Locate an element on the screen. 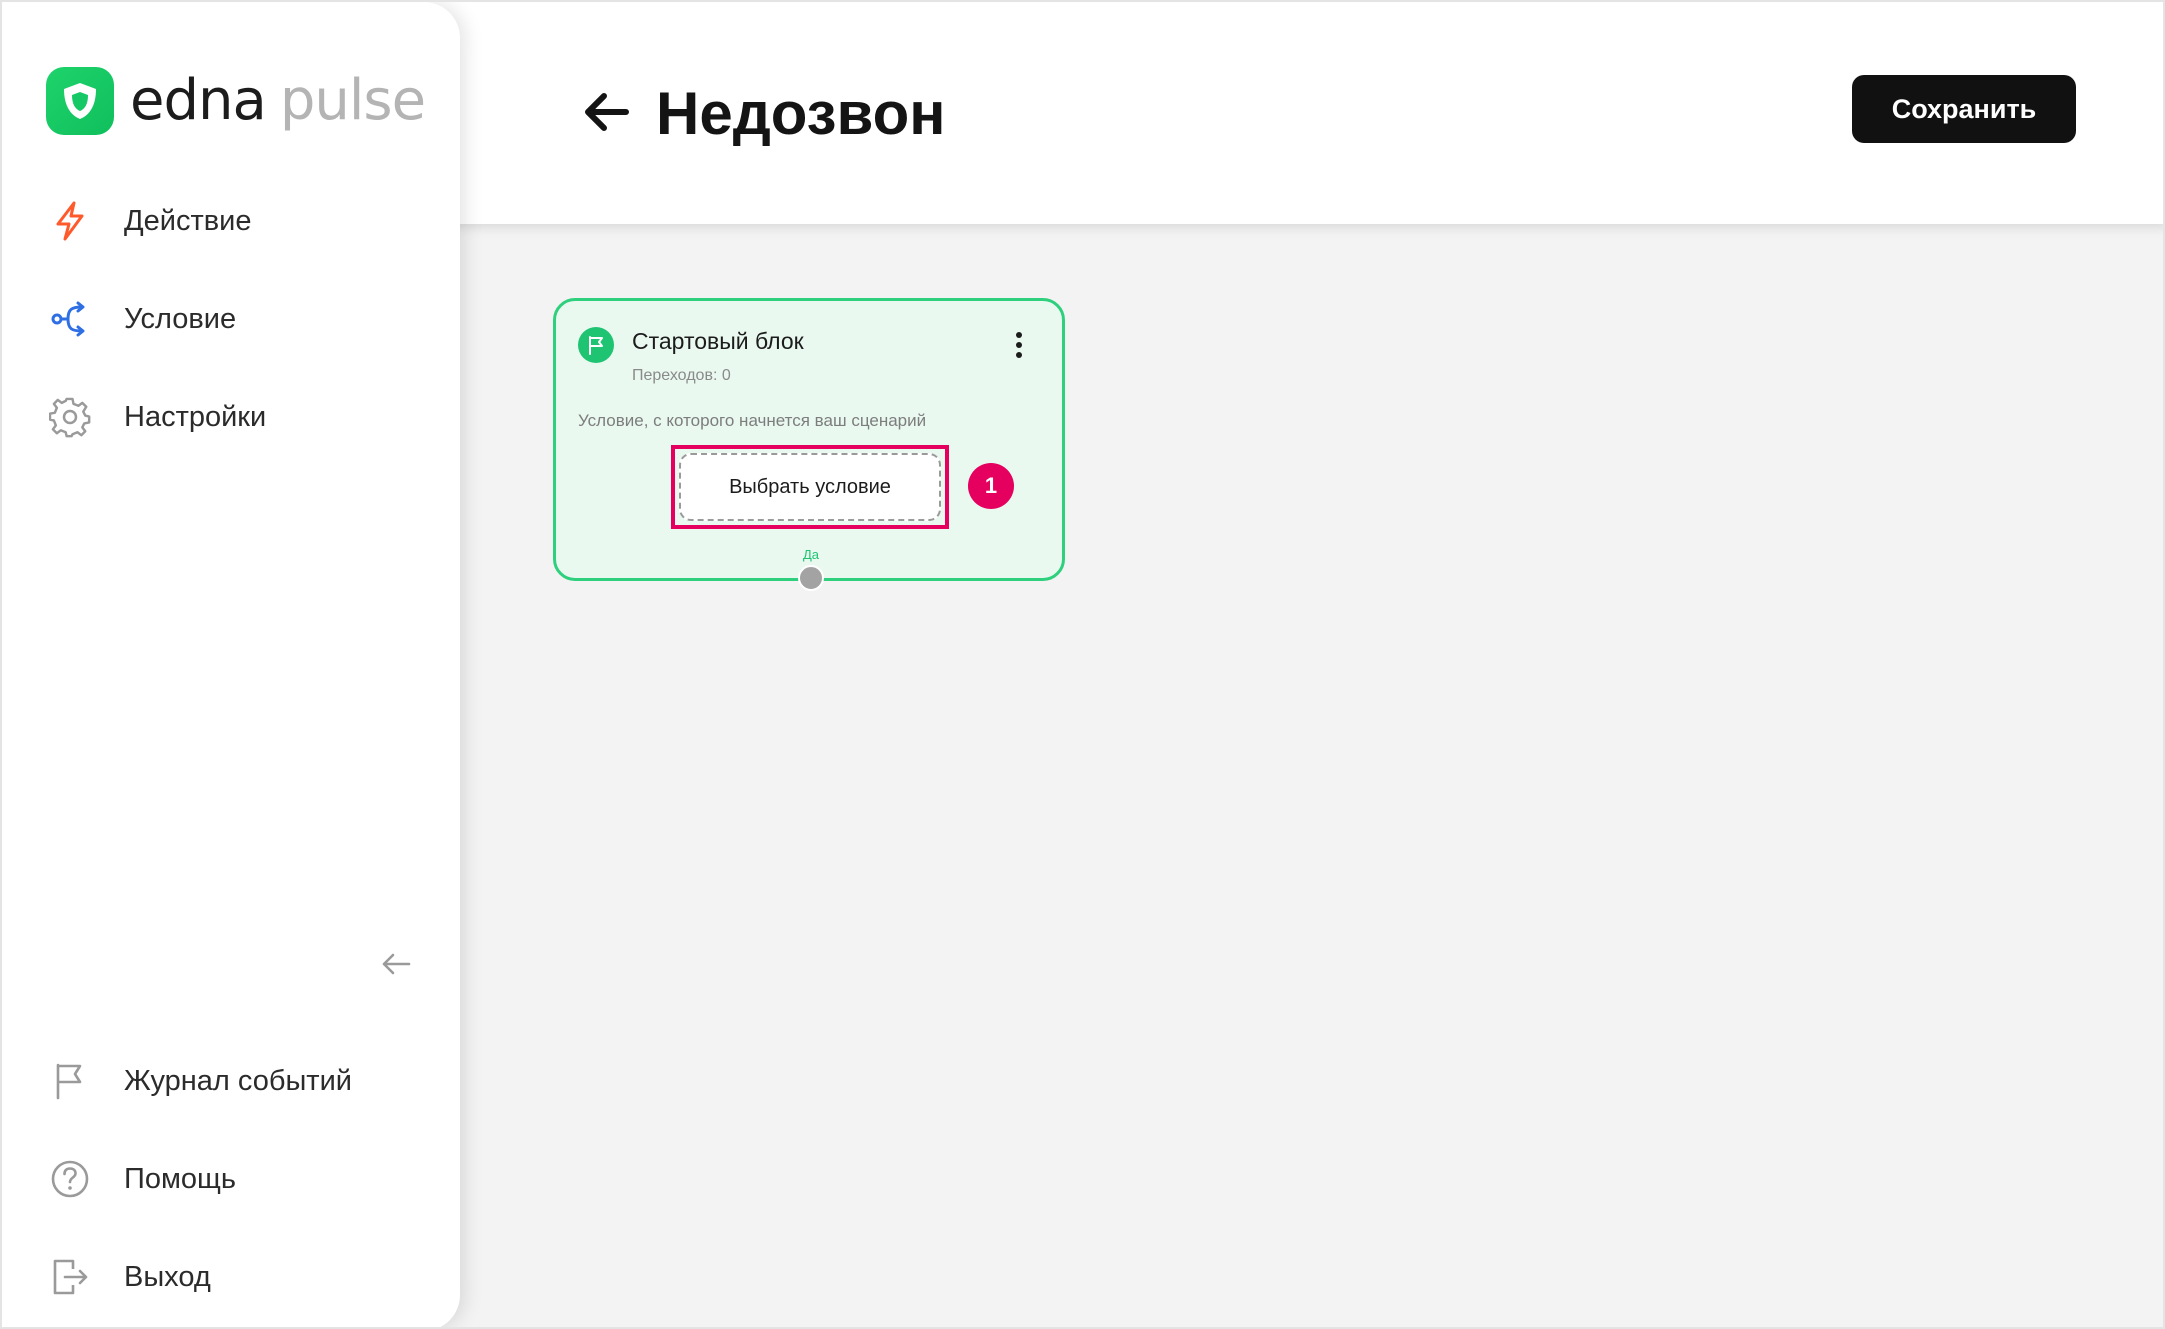 The width and height of the screenshot is (2165, 1329). sidebar-item-label: Условие is located at coordinates (180, 318).